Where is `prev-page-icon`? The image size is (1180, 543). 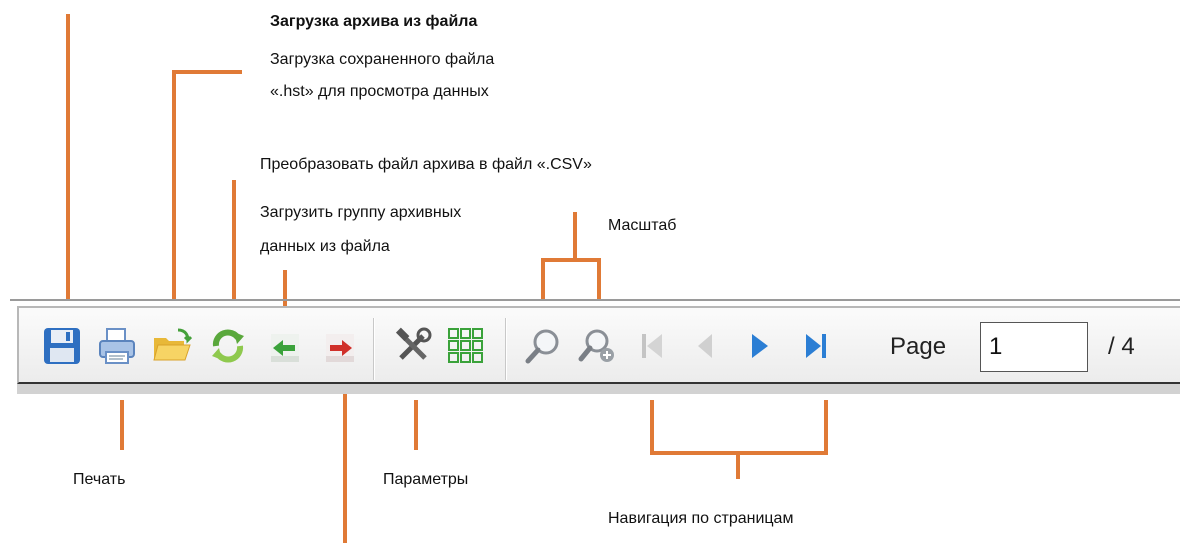 prev-page-icon is located at coordinates (705, 346).